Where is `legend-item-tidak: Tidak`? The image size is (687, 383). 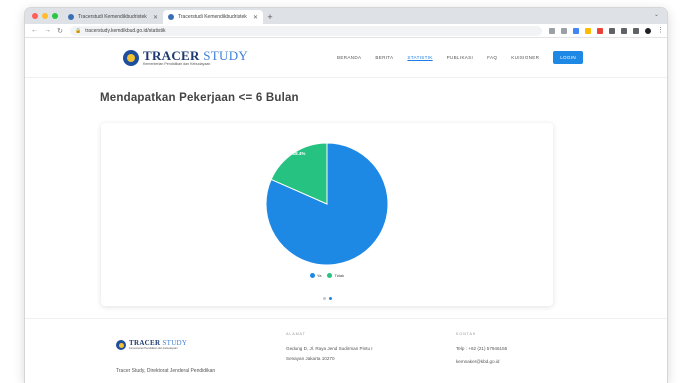
legend-item-tidak: Tidak is located at coordinates (335, 275).